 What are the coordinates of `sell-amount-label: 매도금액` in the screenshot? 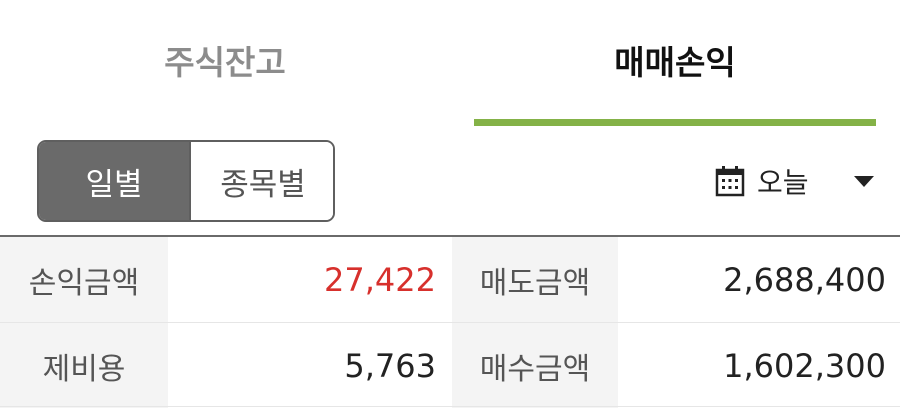 It's located at (535, 279).